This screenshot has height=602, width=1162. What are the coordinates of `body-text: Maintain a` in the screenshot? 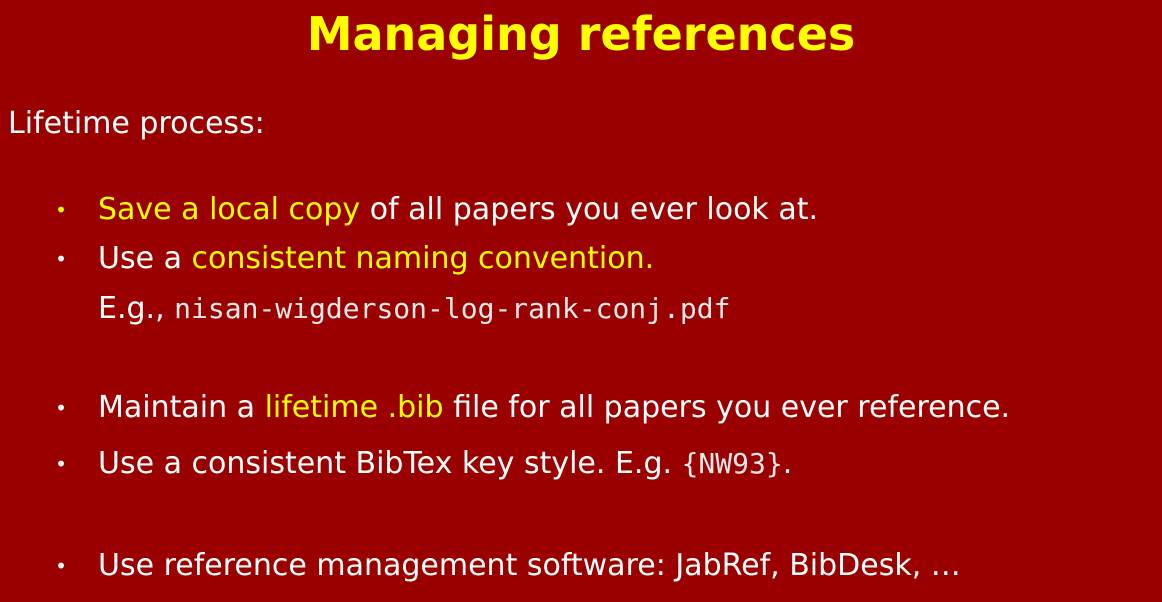 It's located at (181, 407).